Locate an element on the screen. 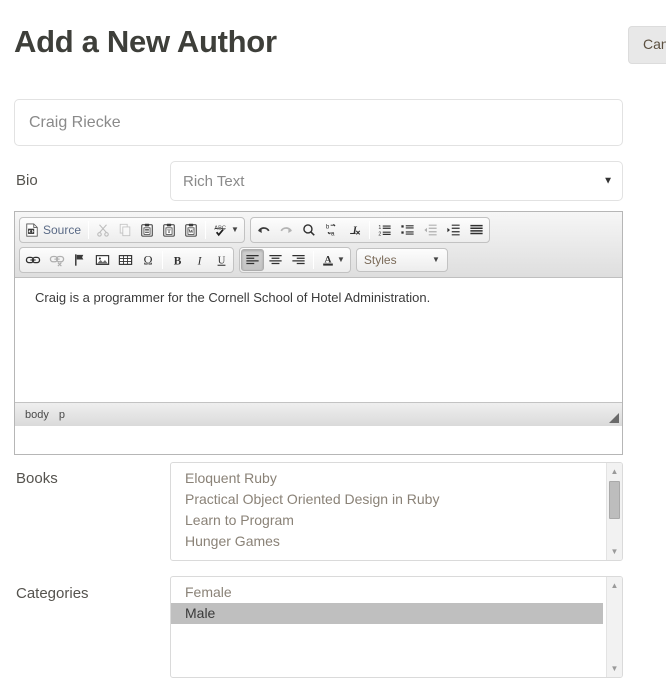 This screenshot has height=692, width=666. bio-format-select: Rich Text ▼ is located at coordinates (396, 181).